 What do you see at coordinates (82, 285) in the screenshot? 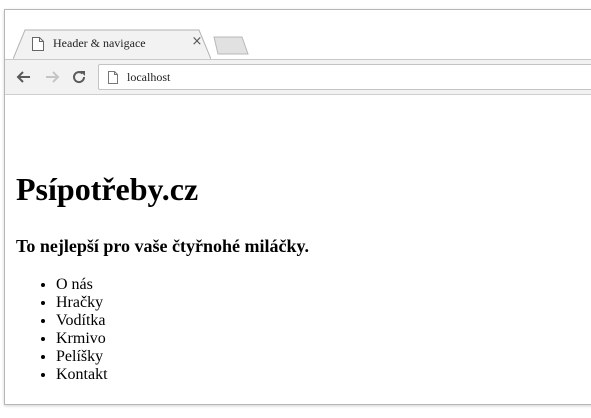
I see `nav-item-o-nas: O nás` at bounding box center [82, 285].